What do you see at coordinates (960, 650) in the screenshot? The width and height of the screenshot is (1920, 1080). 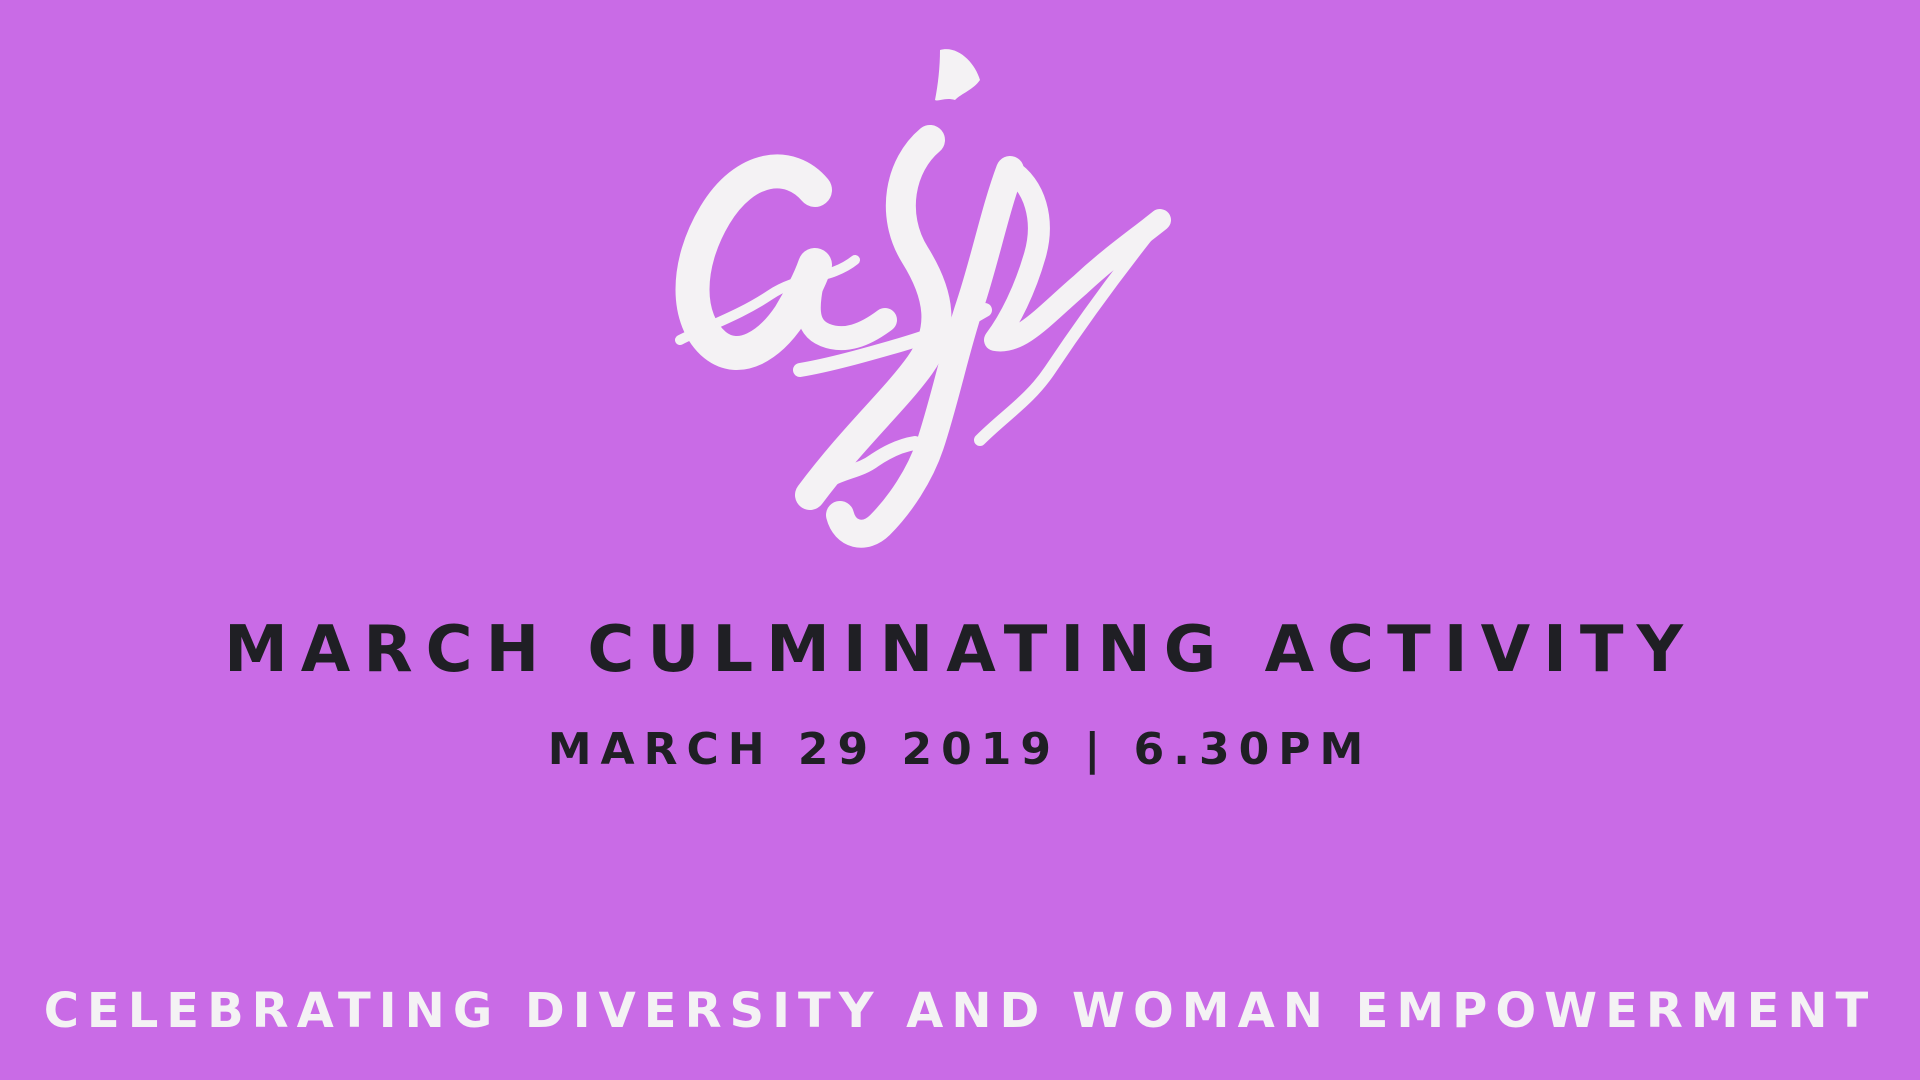 I see `event-title: MARCH CULMINATING ACTIVITY` at bounding box center [960, 650].